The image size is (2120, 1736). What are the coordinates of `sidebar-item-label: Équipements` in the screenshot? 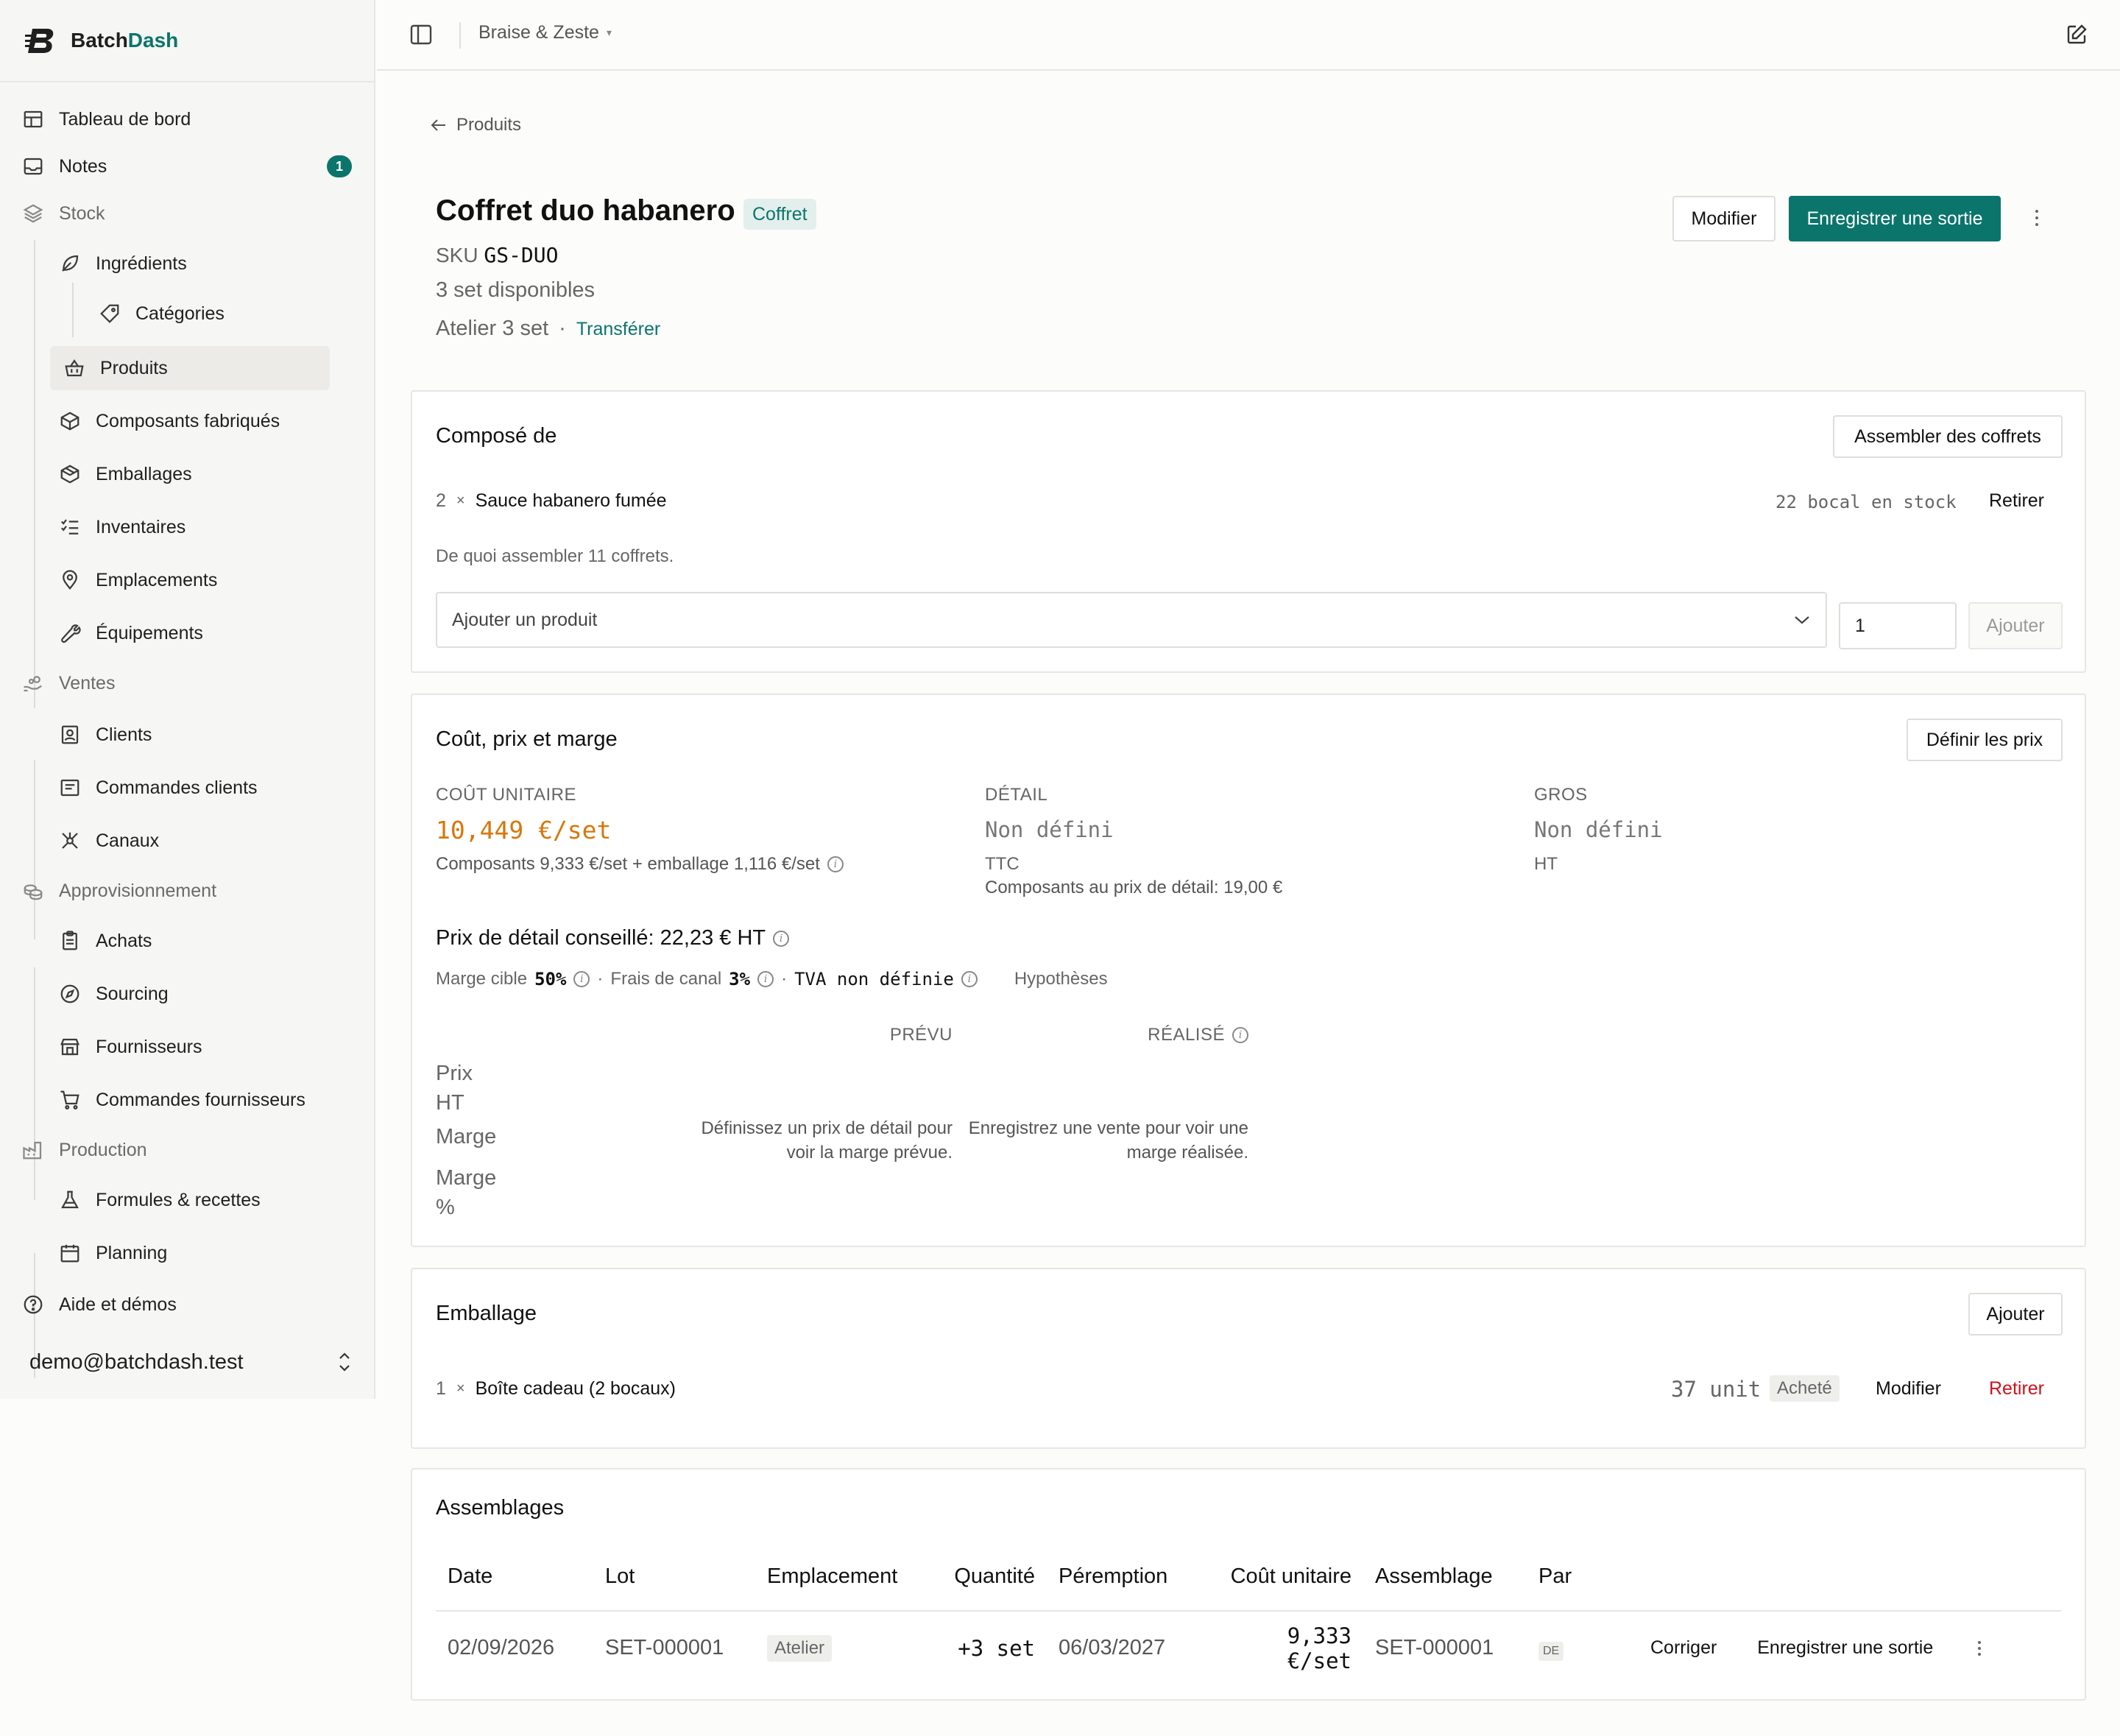 It's located at (149, 632).